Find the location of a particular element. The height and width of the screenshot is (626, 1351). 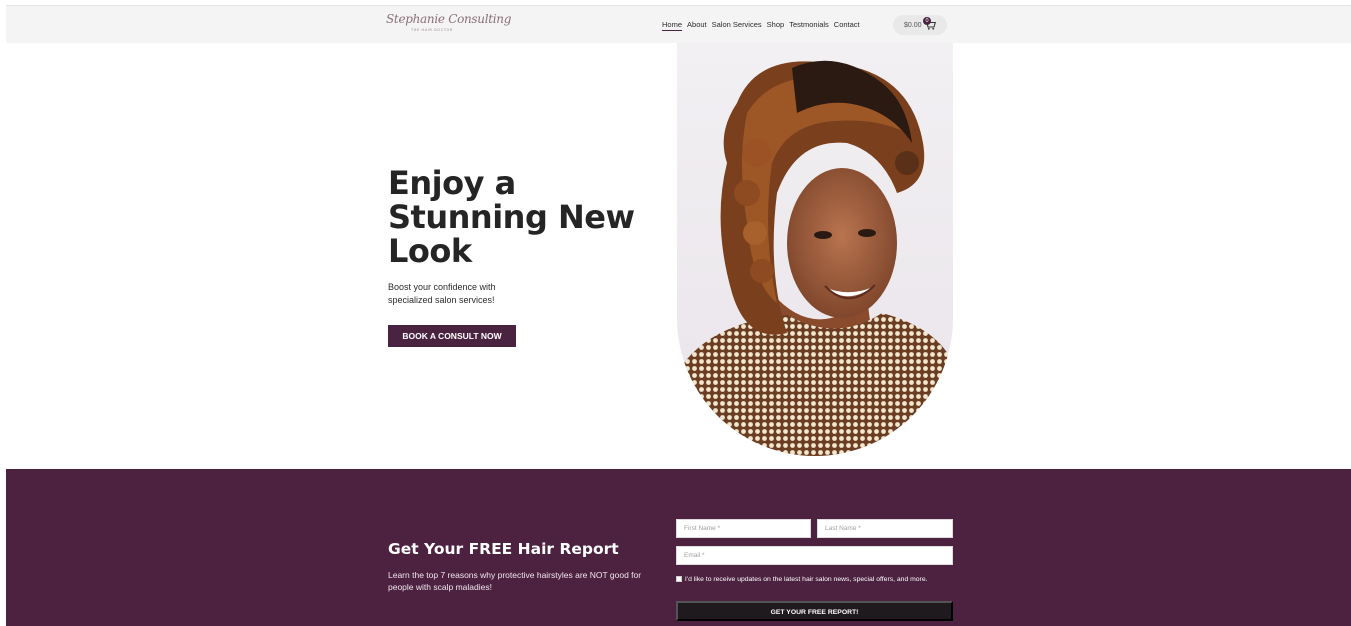

hero-title: Enjoy a Stunning New Look is located at coordinates (511, 217).